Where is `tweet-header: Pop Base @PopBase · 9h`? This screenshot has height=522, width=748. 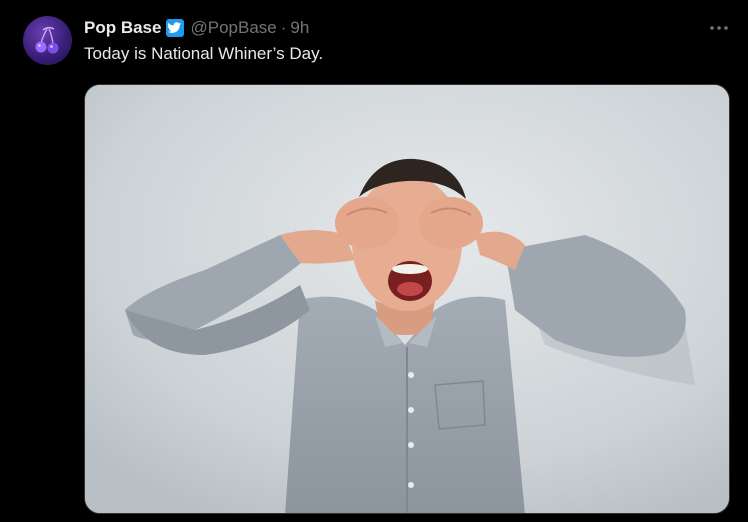 tweet-header: Pop Base @PopBase · 9h is located at coordinates (196, 28).